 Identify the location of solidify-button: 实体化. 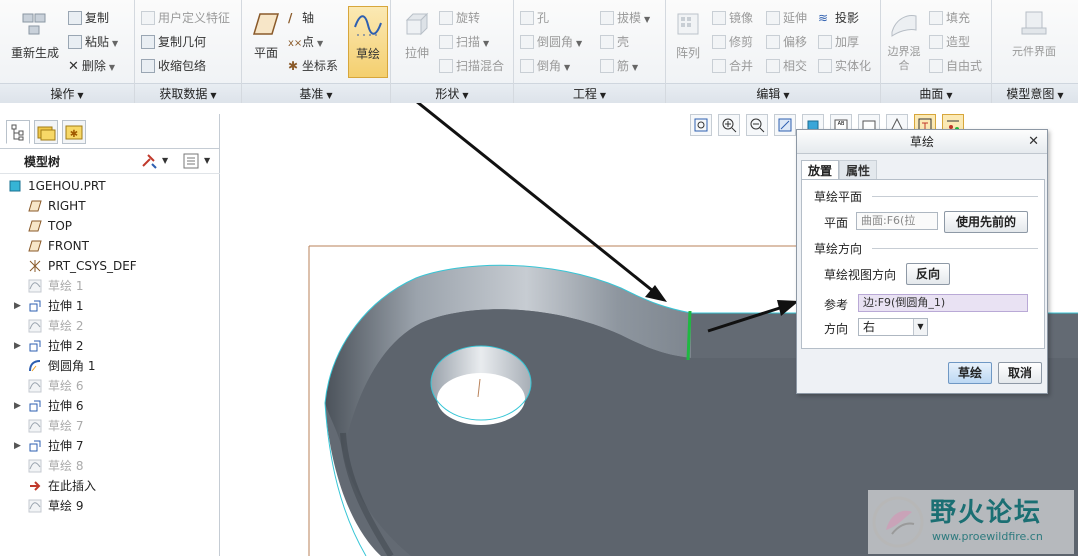
(844, 66).